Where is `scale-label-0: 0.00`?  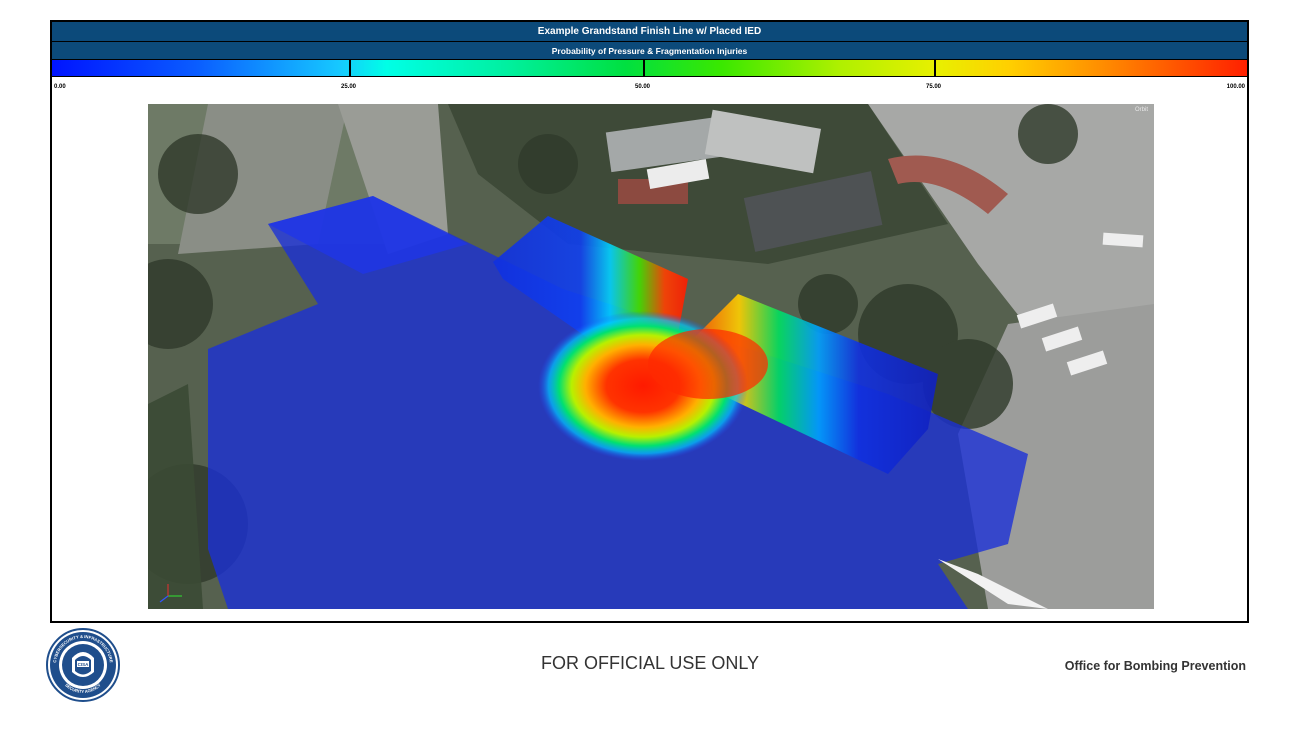 scale-label-0: 0.00 is located at coordinates (60, 87).